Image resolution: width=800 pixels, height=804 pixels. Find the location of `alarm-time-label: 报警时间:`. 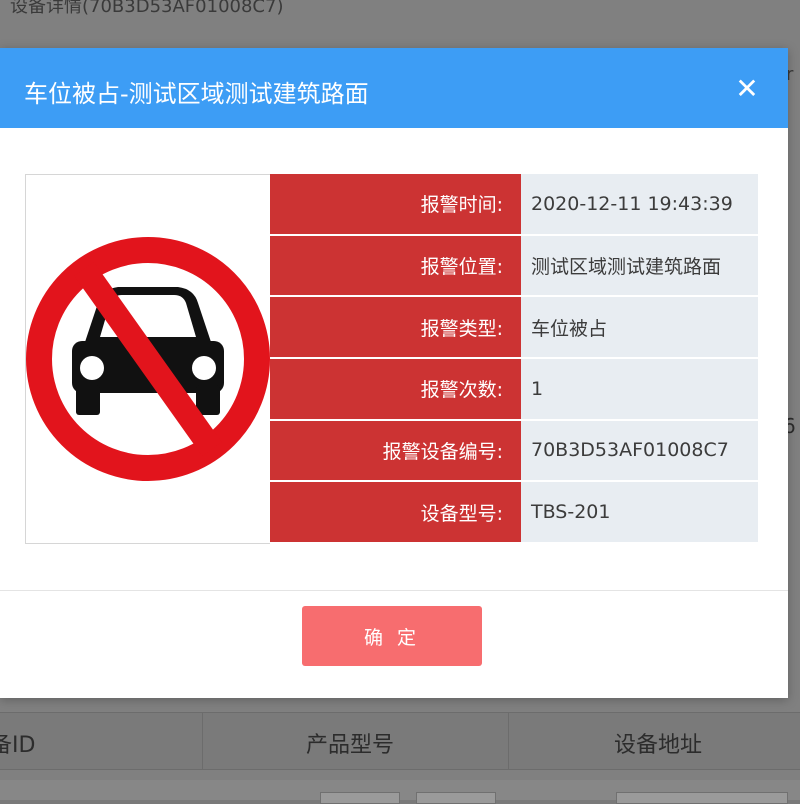

alarm-time-label: 报警时间: is located at coordinates (395, 205).